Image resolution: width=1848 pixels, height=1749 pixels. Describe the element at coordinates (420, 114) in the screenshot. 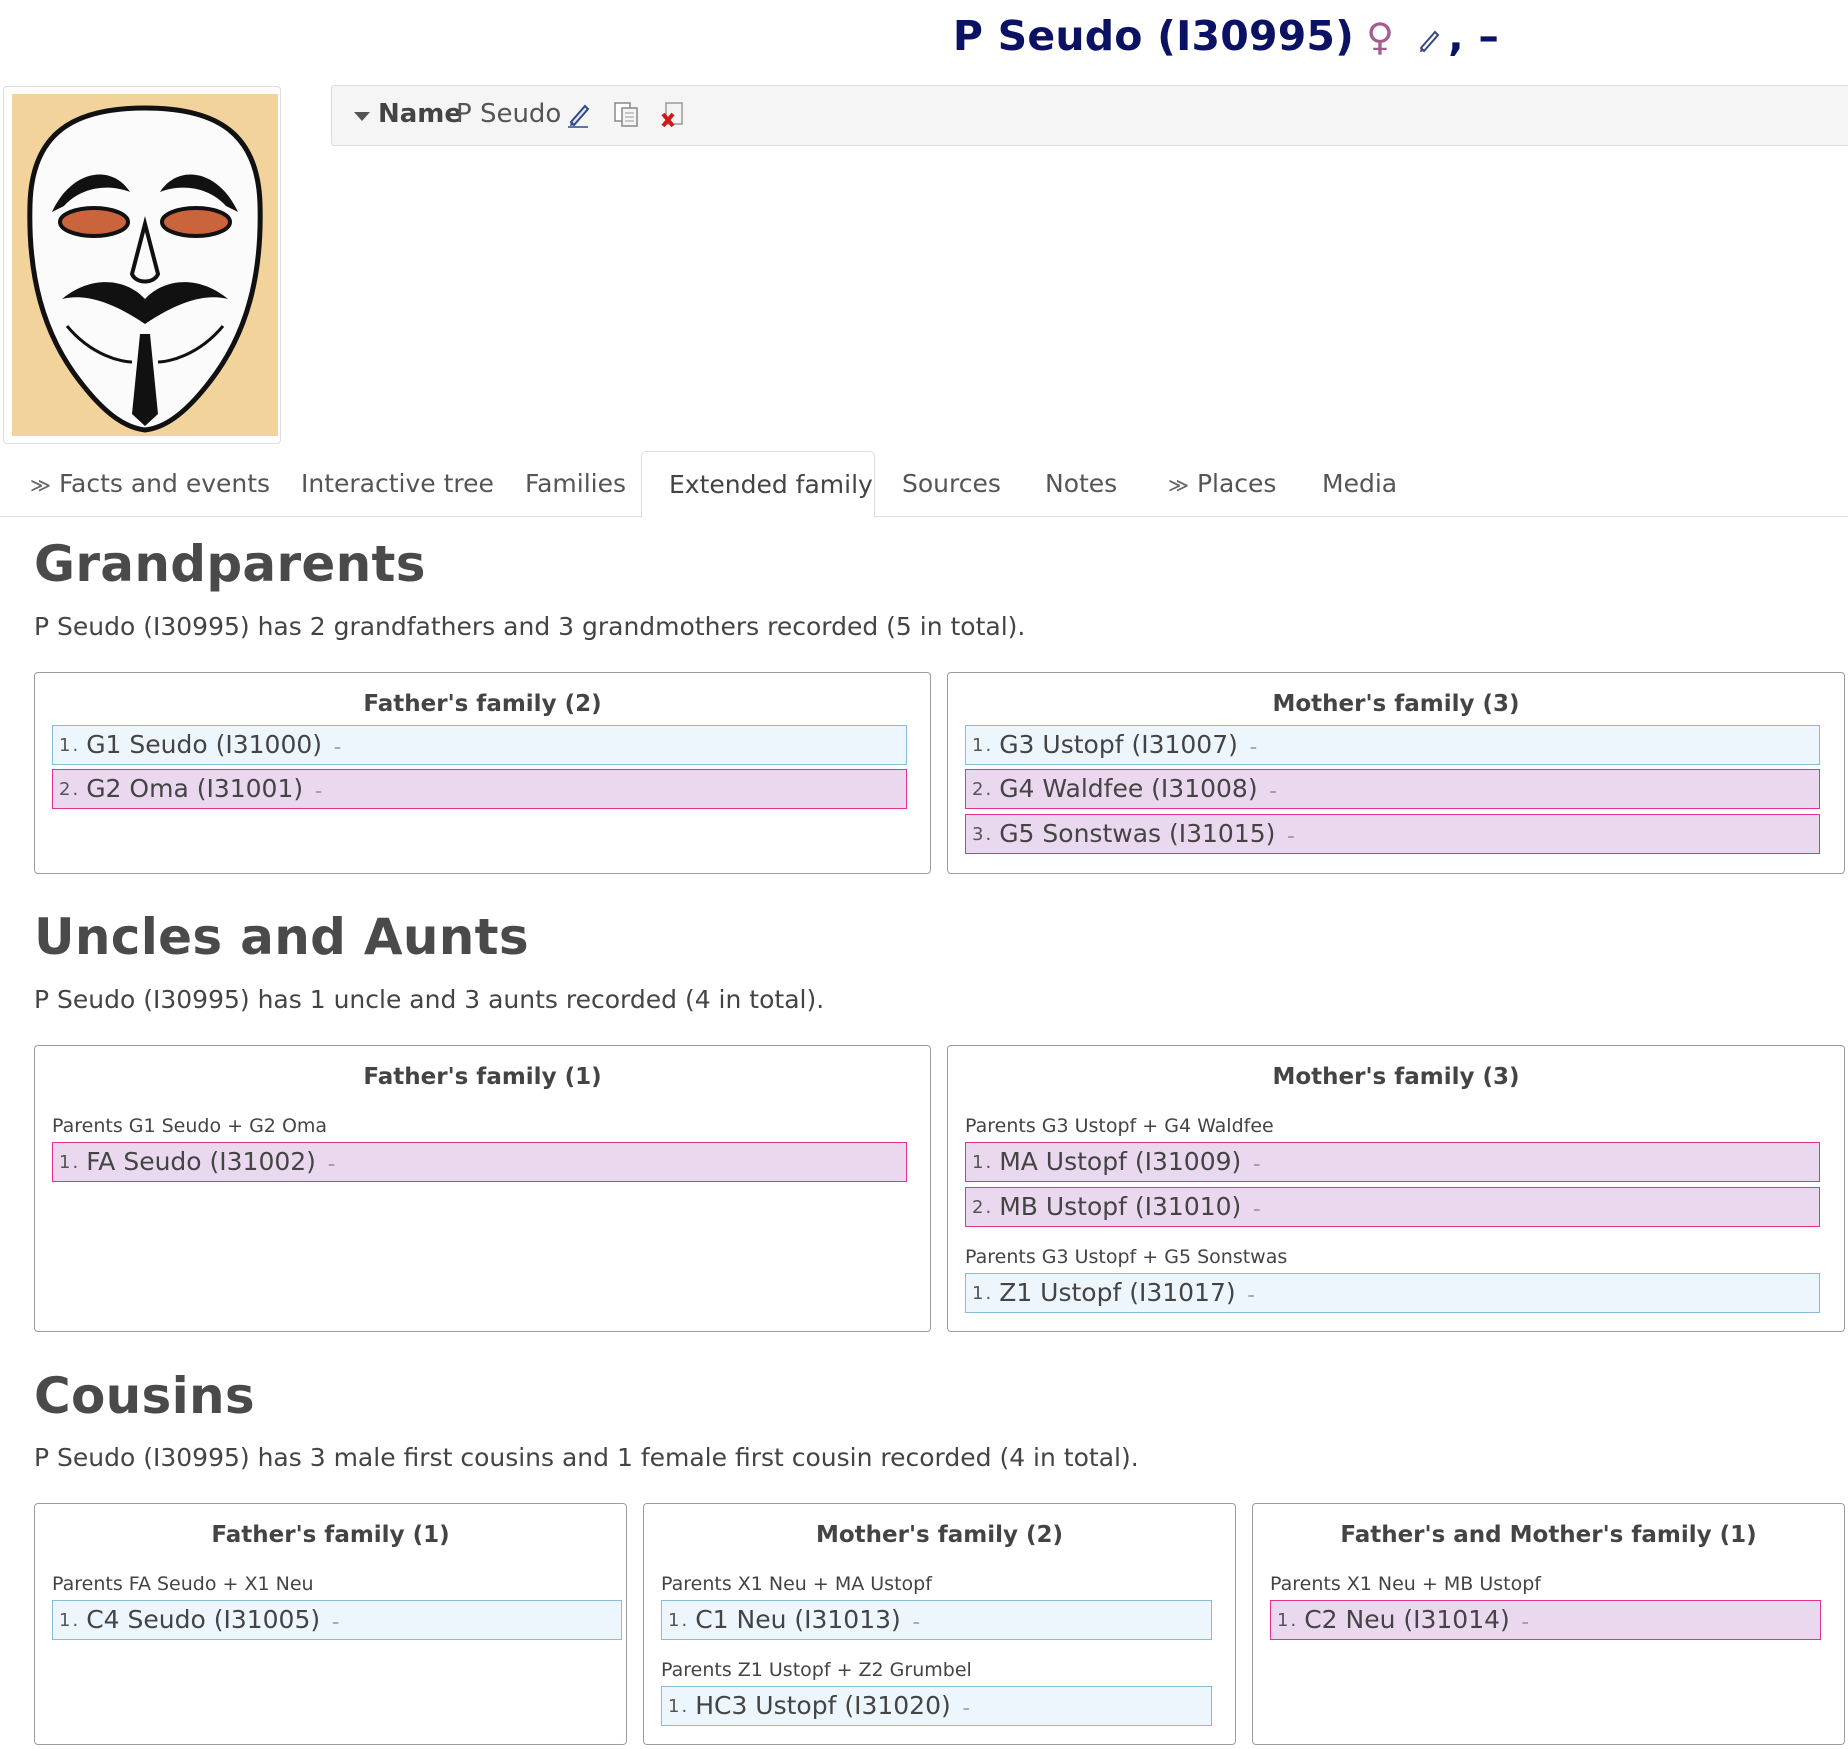

I see `name-label: Name` at that location.